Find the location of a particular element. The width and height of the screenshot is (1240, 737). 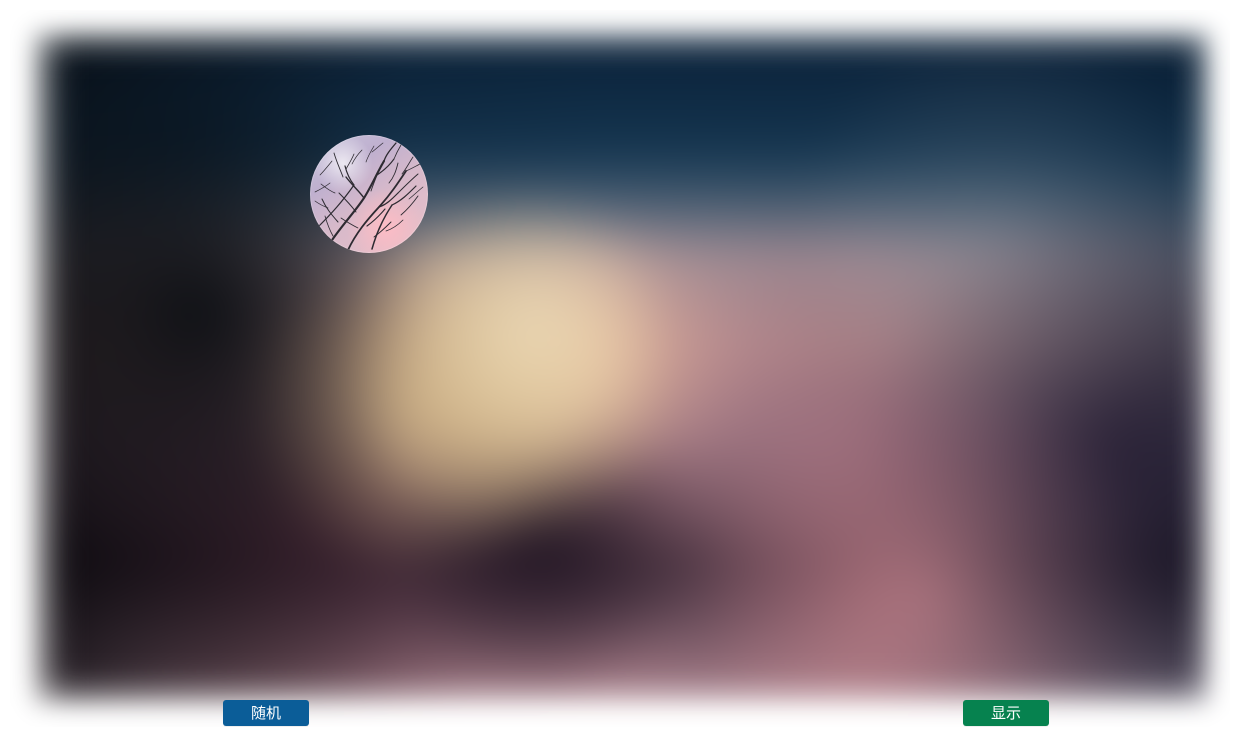

show-button: 显示 is located at coordinates (1006, 713).